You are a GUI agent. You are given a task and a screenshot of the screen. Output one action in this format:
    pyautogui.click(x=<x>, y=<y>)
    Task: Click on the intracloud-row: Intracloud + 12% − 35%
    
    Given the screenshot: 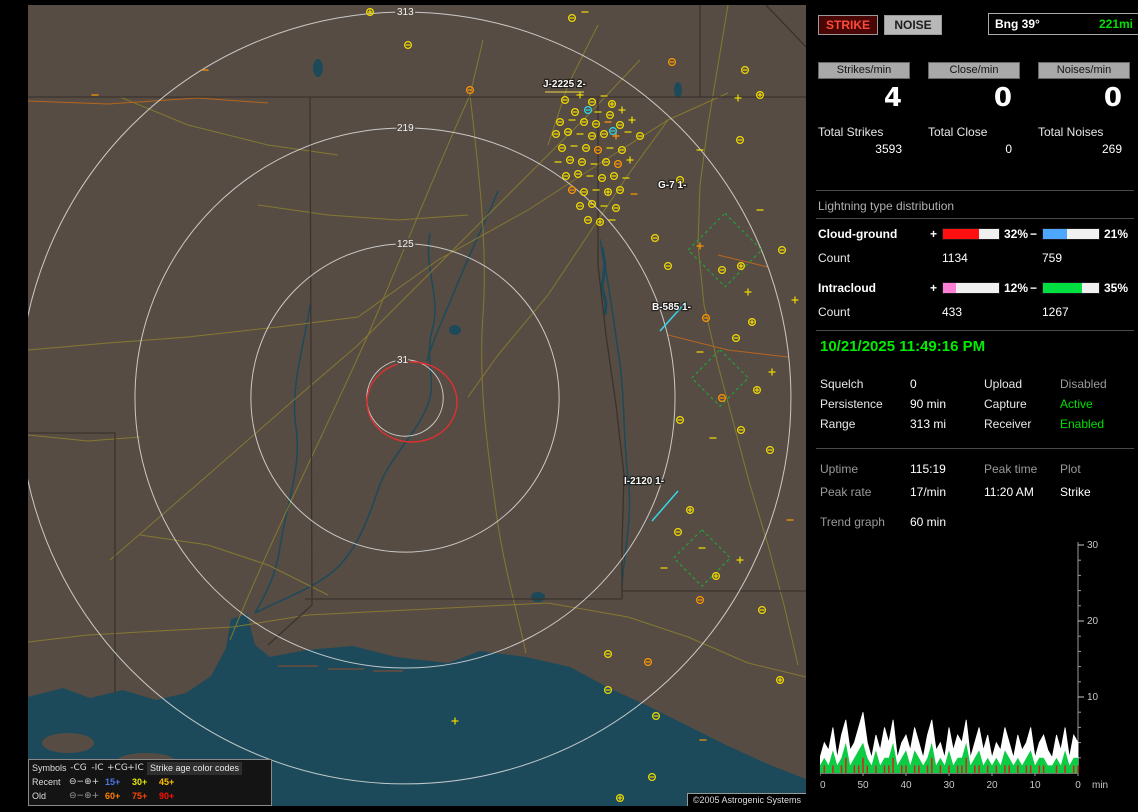 What is the action you would take?
    pyautogui.click(x=977, y=288)
    